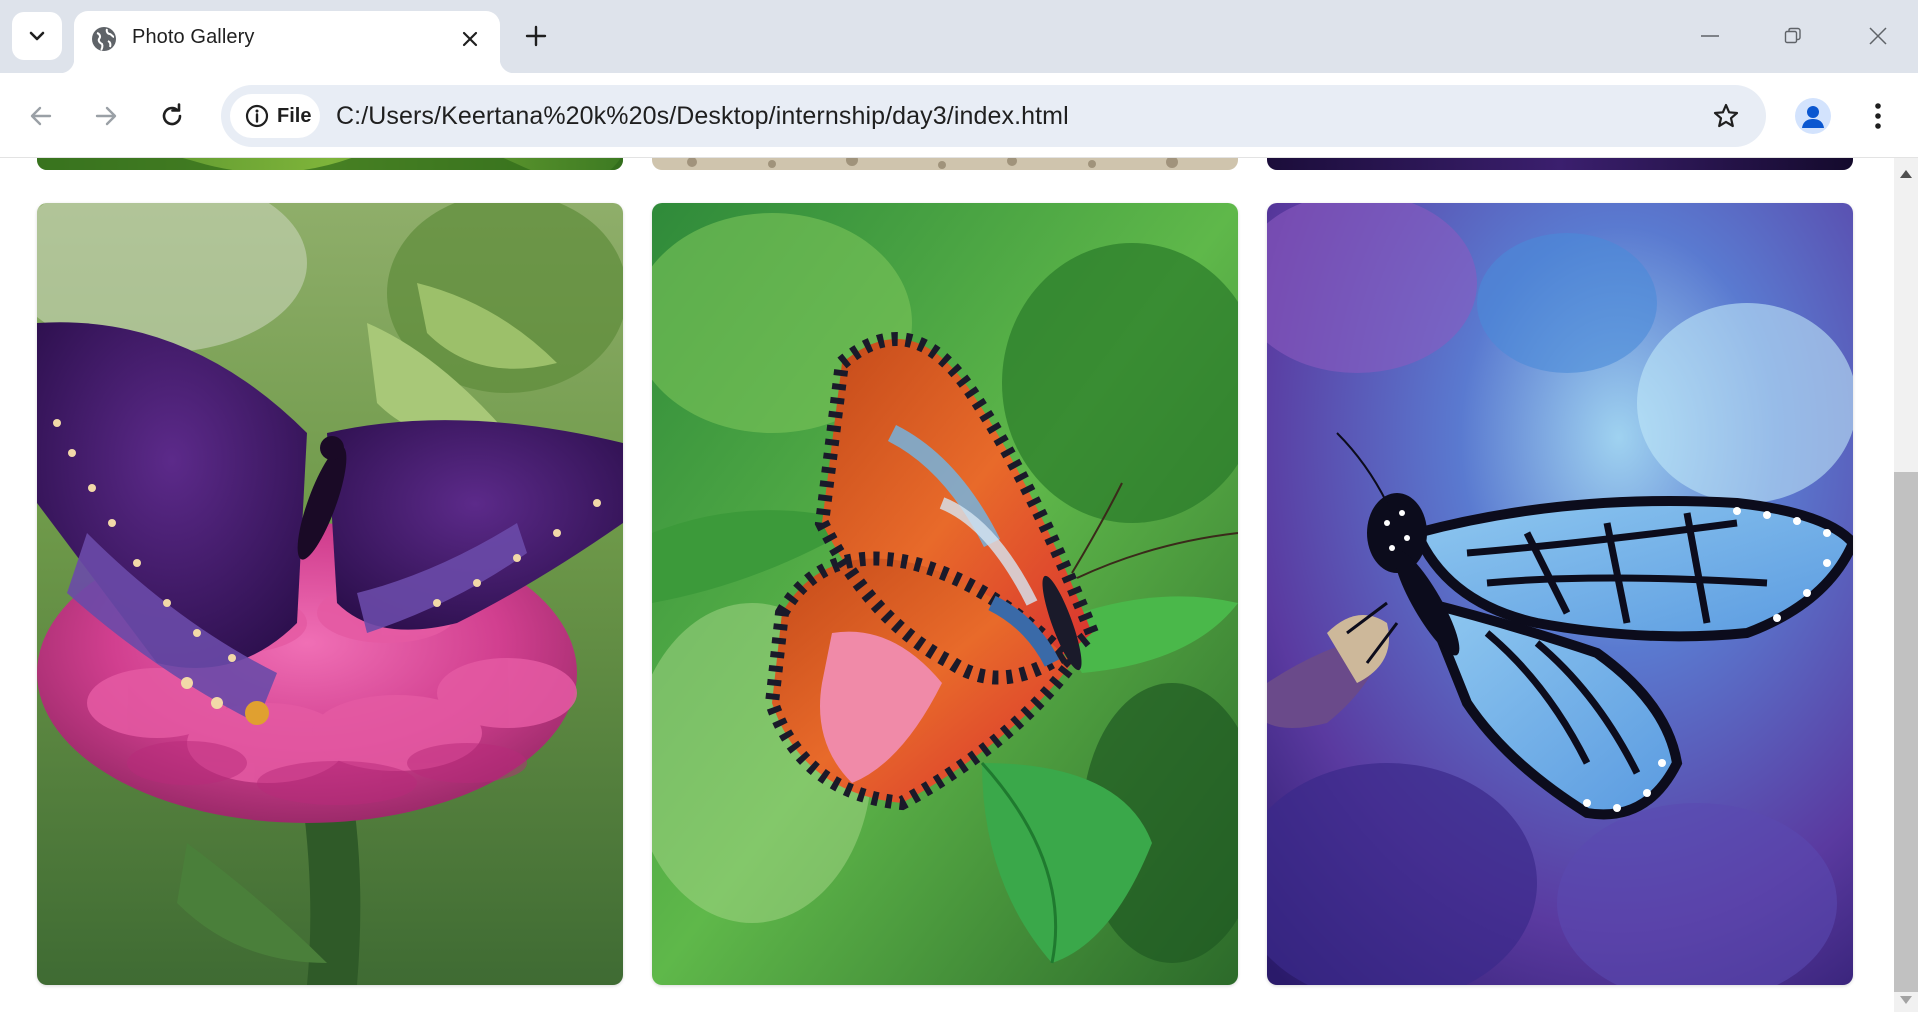 The image size is (1918, 1012). I want to click on browser-menu-button, so click(1878, 116).